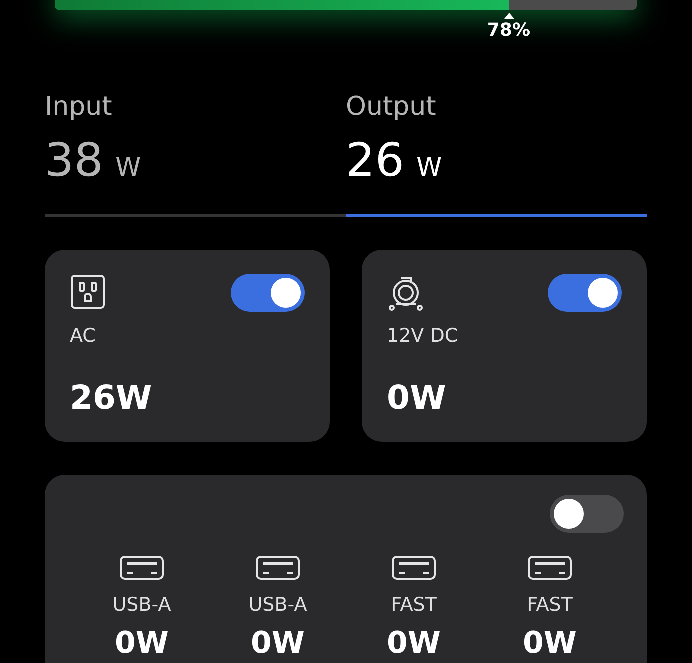  I want to click on battery-percent: 78%, so click(508, 31).